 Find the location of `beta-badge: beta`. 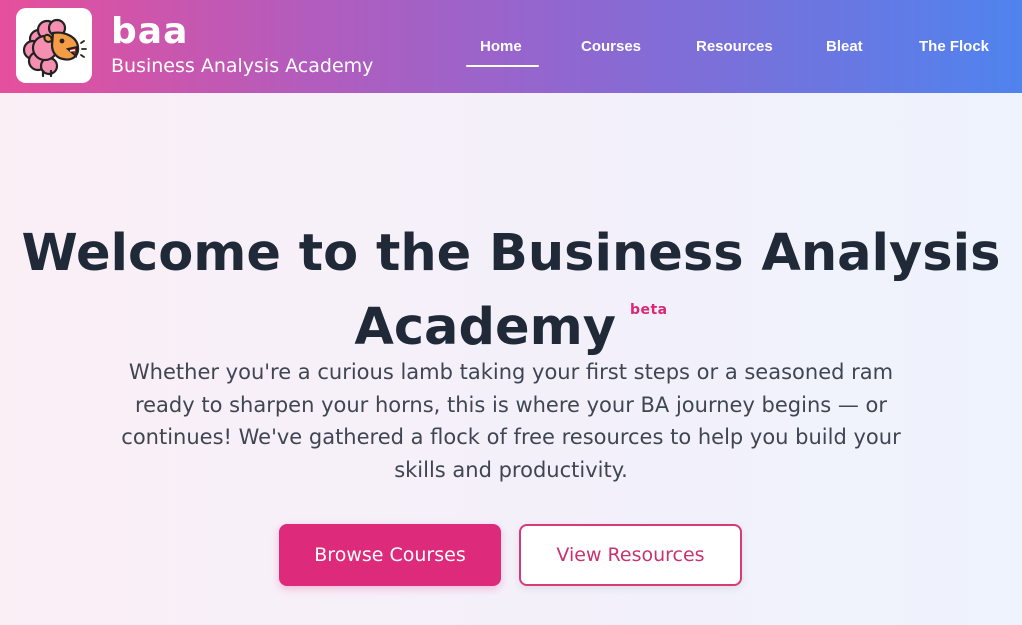

beta-badge: beta is located at coordinates (648, 310).